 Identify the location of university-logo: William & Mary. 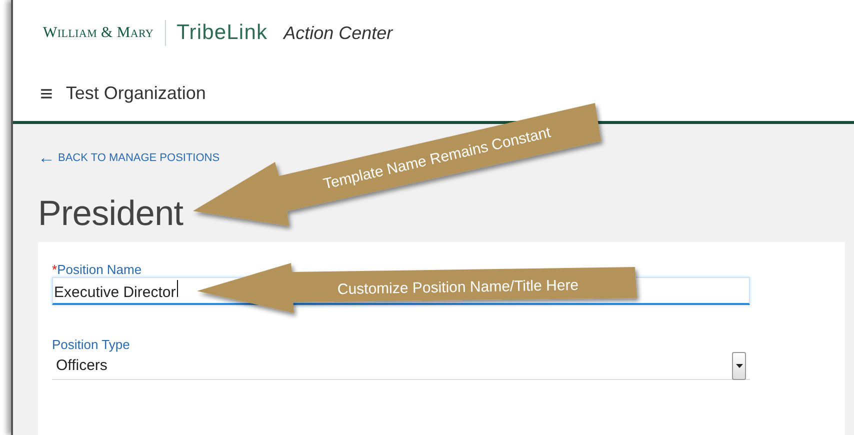
(104, 33).